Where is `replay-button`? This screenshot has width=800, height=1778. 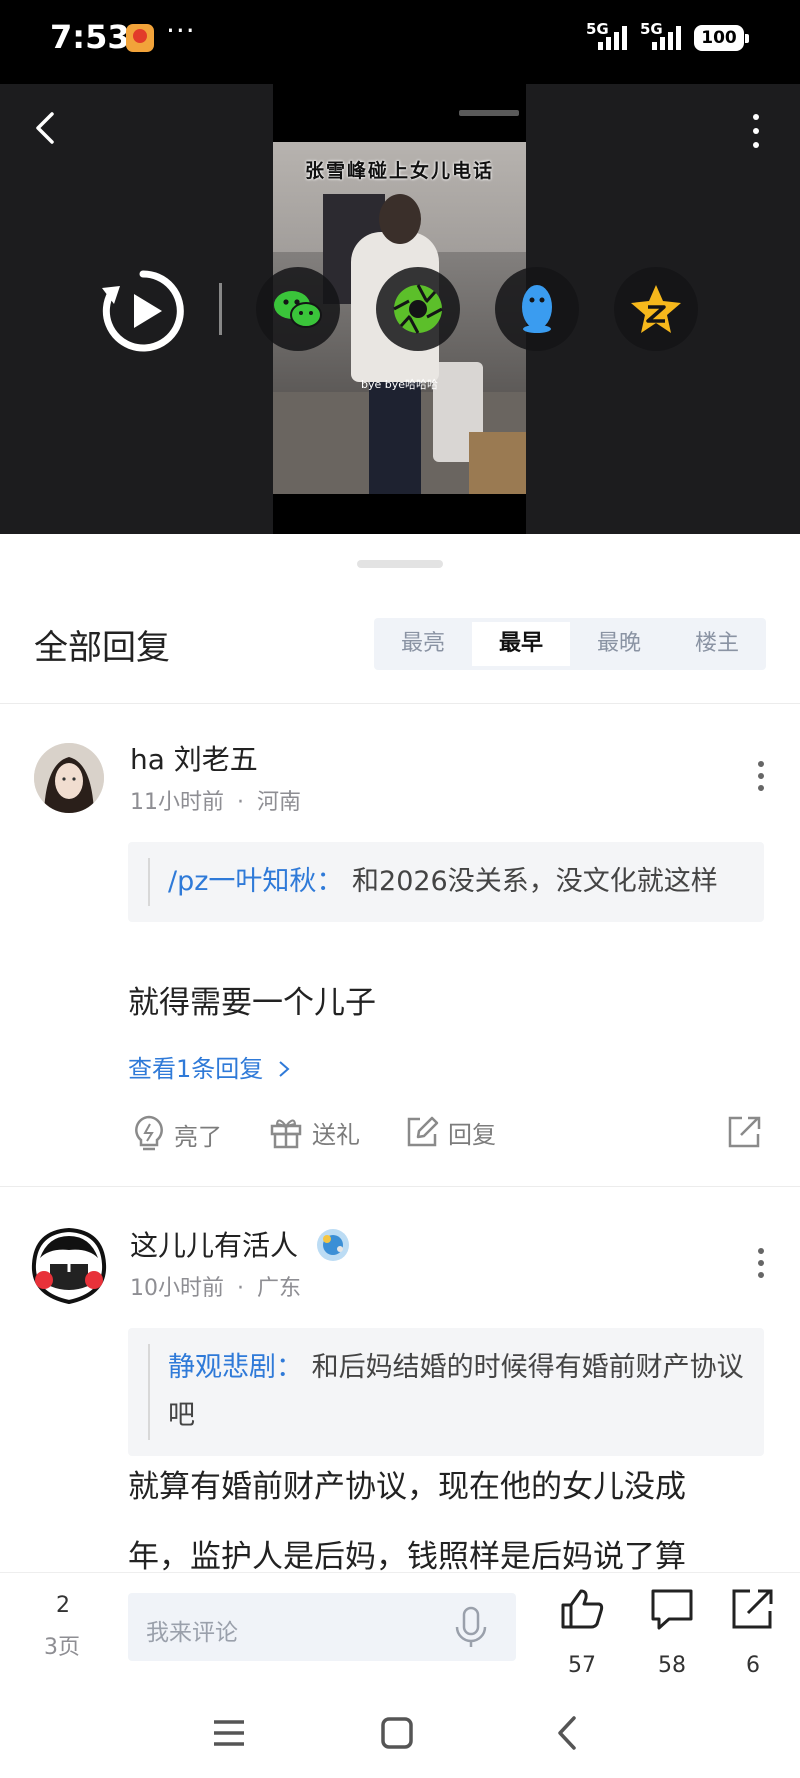
replay-button is located at coordinates (143, 311).